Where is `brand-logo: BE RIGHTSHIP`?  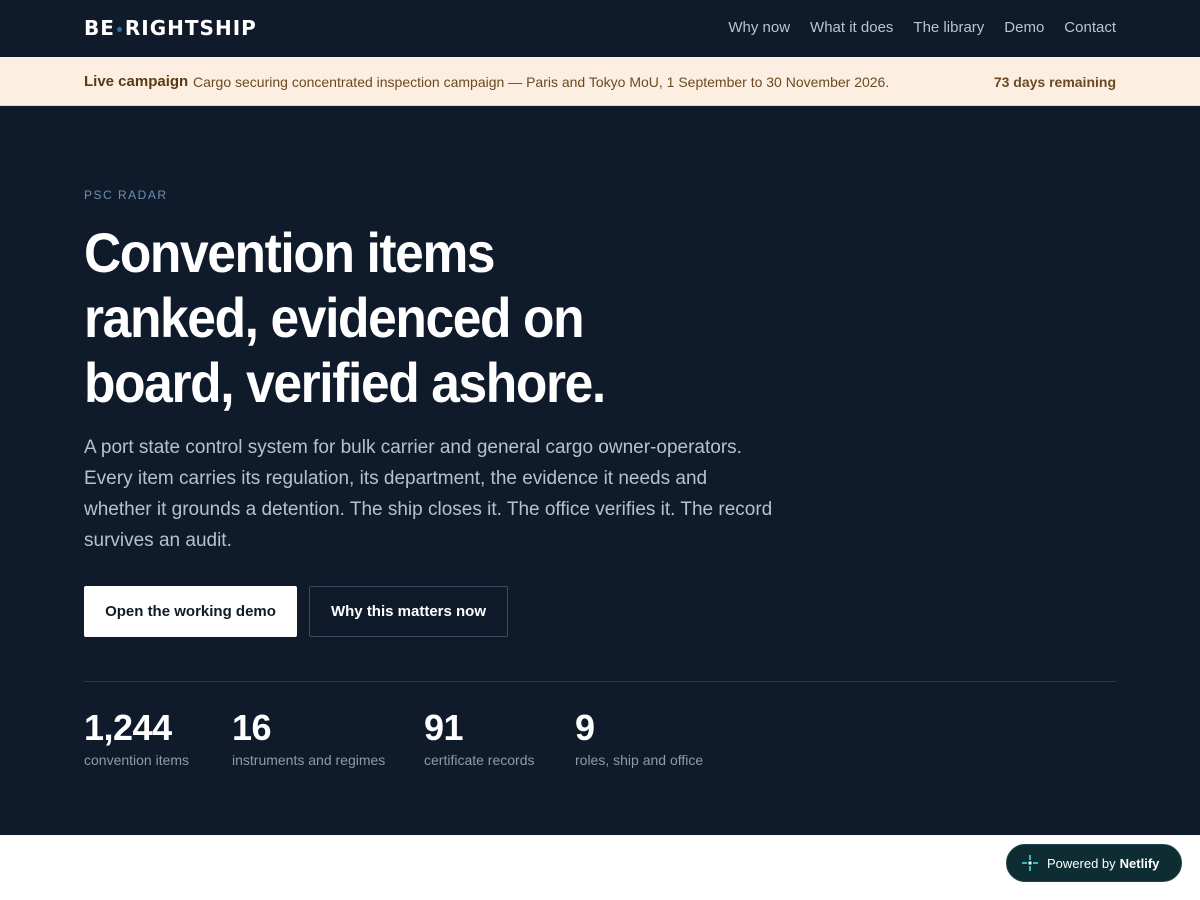
brand-logo: BE RIGHTSHIP is located at coordinates (170, 28).